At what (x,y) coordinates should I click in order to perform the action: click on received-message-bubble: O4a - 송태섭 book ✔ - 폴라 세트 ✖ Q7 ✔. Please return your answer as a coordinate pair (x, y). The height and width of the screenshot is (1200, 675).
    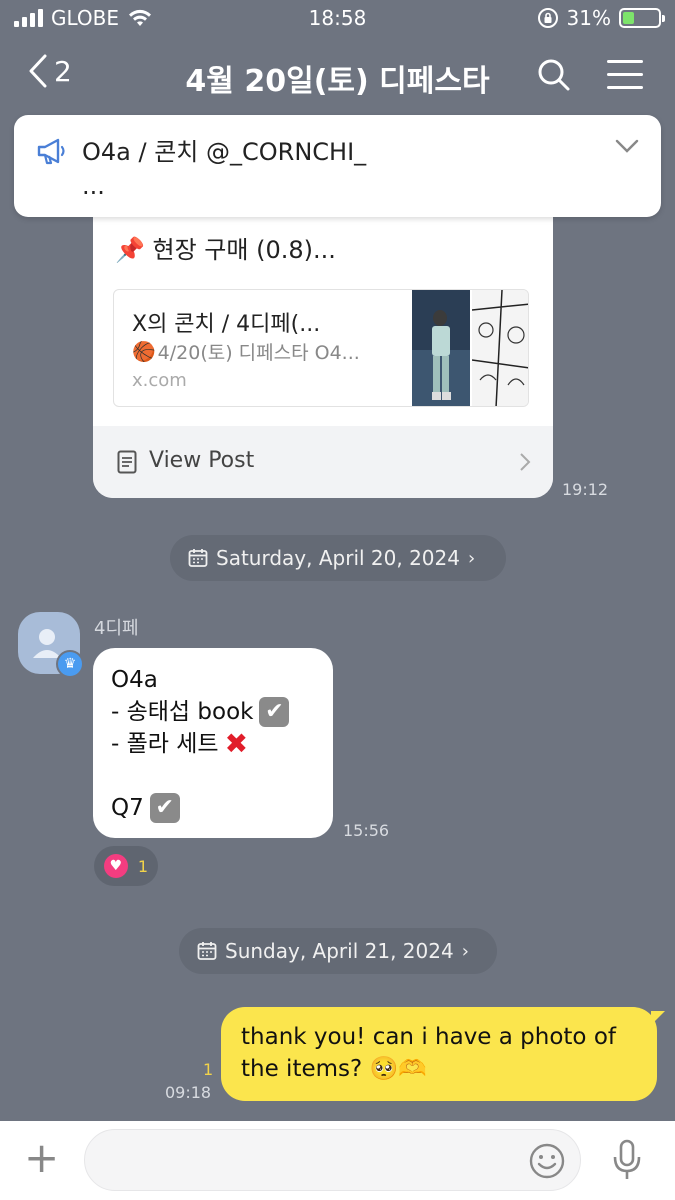
    Looking at the image, I should click on (213, 743).